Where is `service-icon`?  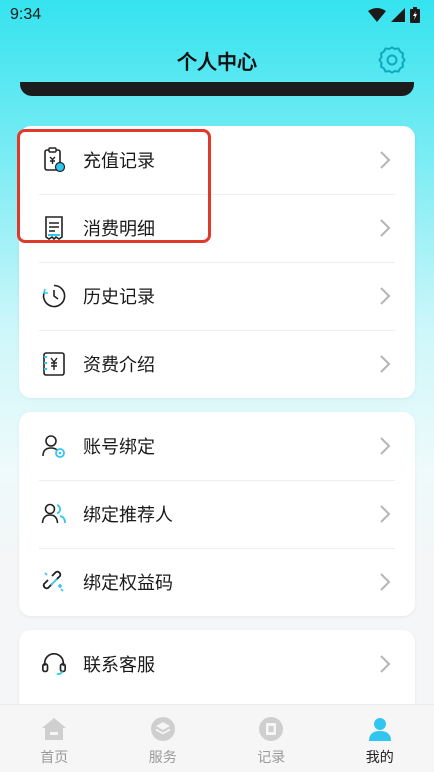 service-icon is located at coordinates (163, 729).